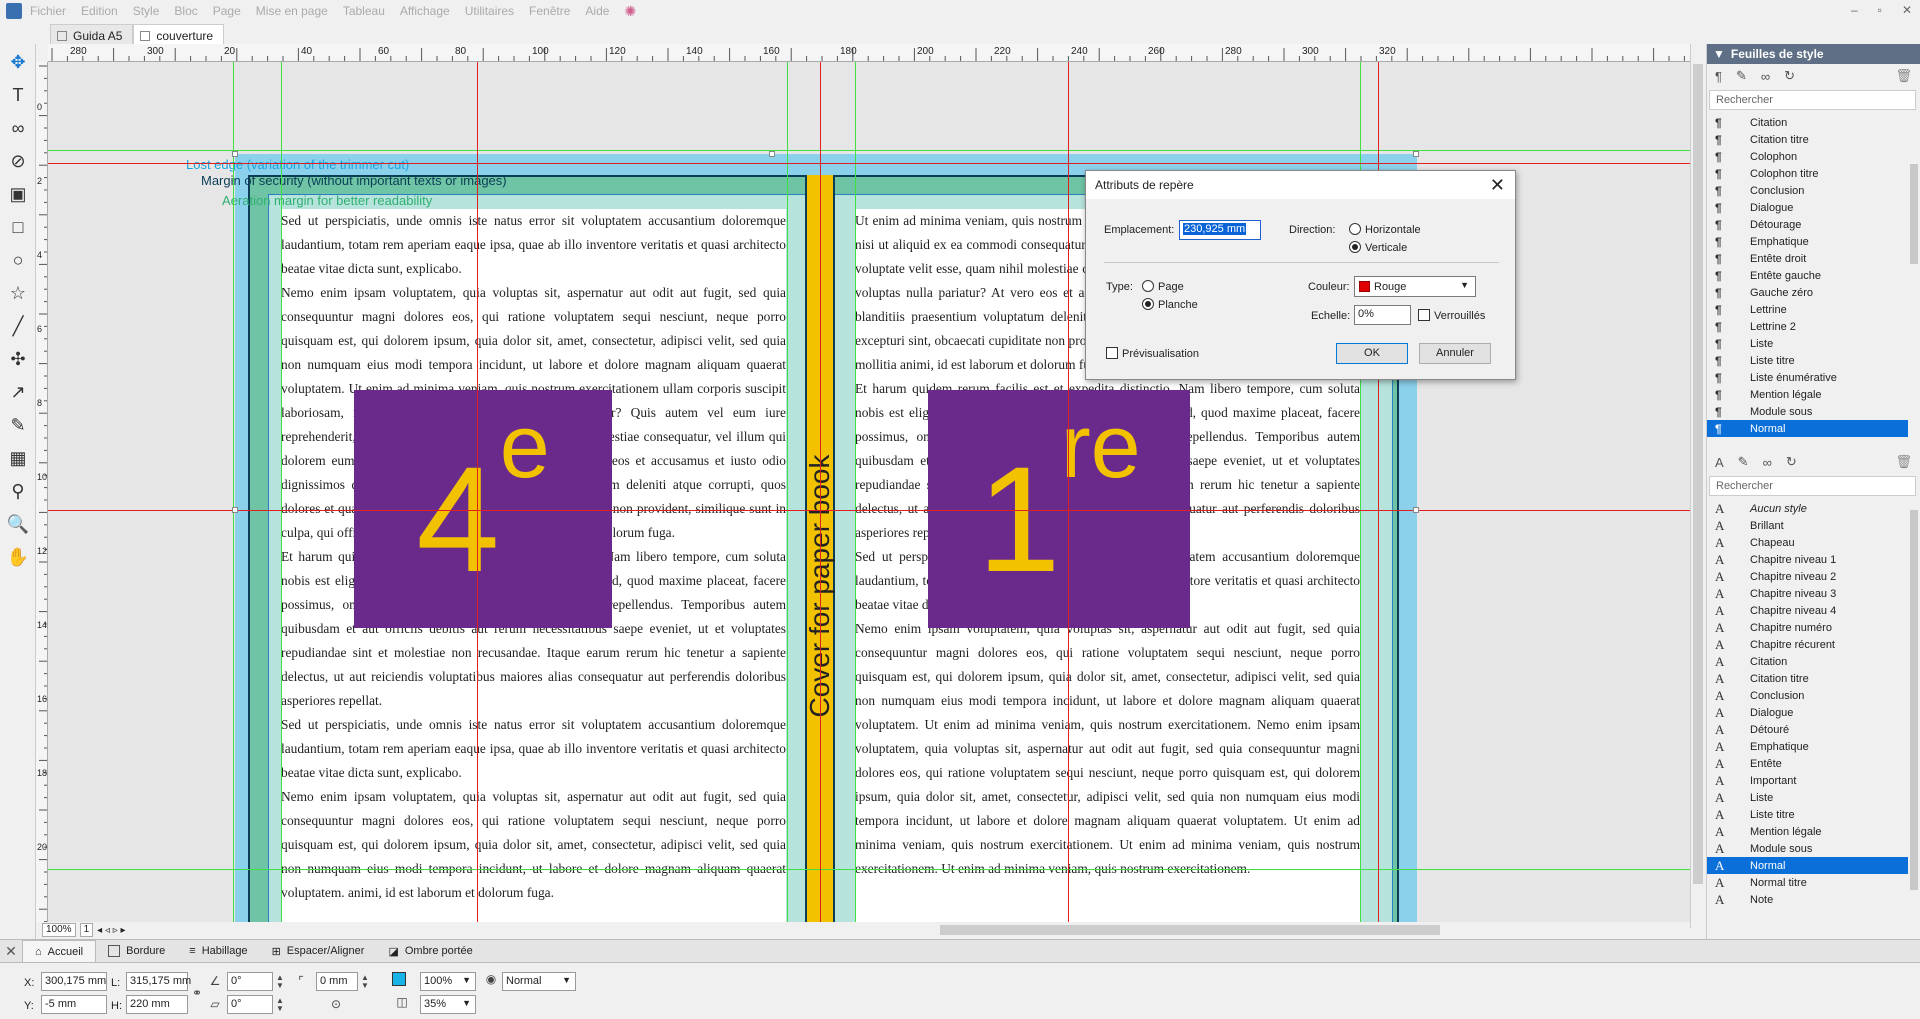  I want to click on new-style-icon: ¶, so click(1718, 76).